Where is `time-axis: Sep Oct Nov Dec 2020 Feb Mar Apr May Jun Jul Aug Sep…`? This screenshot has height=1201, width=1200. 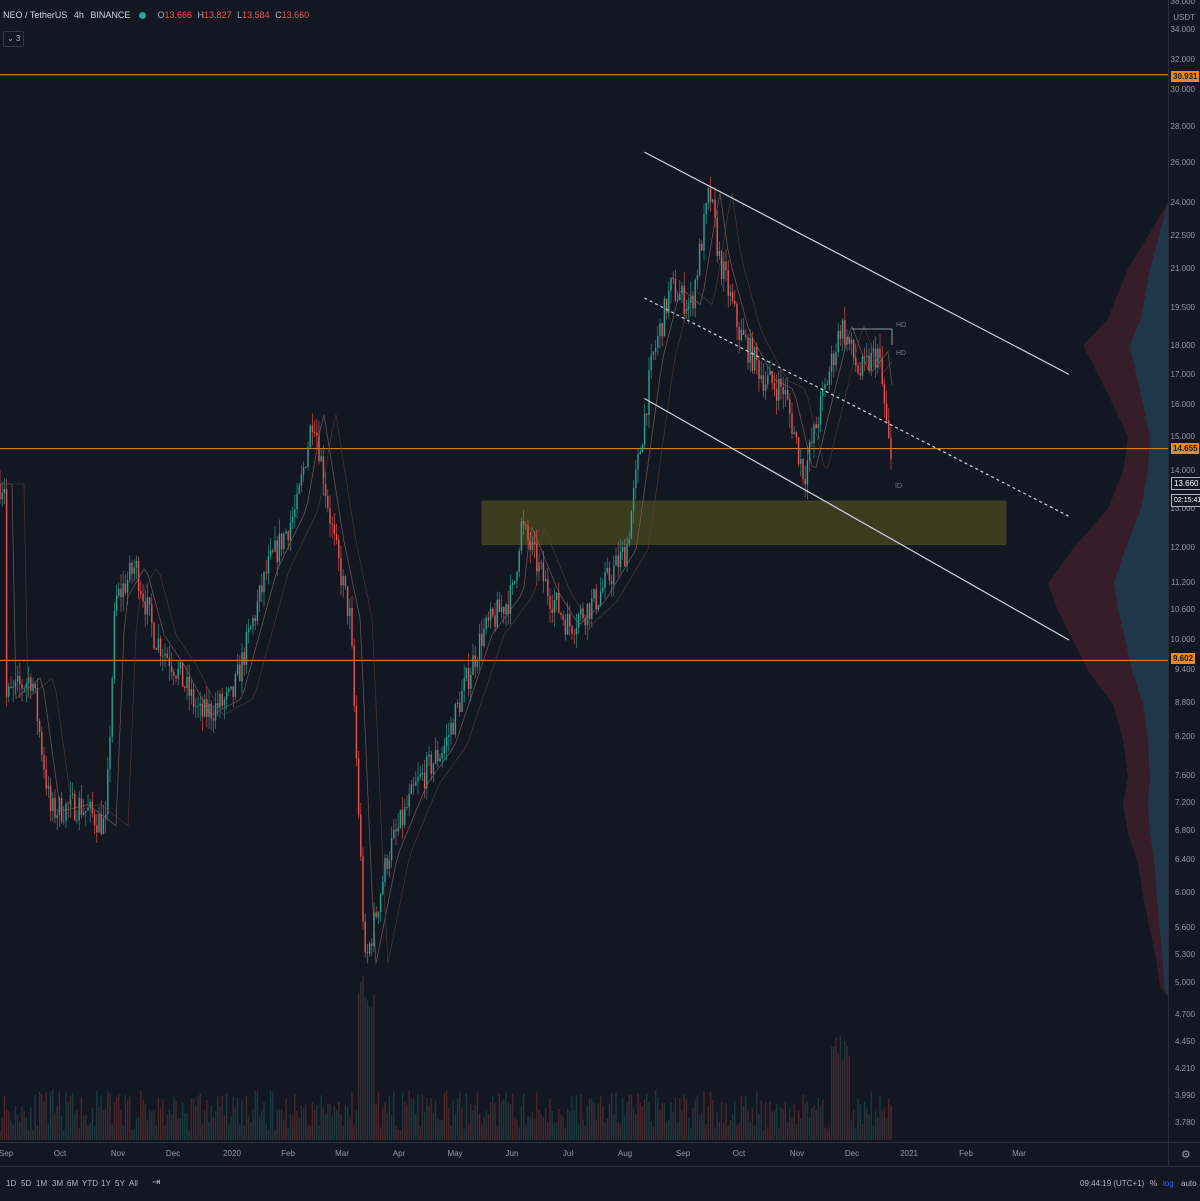
time-axis: Sep Oct Nov Dec 2020 Feb Mar Apr May Jun Jul Aug Sep… is located at coordinates (584, 1154).